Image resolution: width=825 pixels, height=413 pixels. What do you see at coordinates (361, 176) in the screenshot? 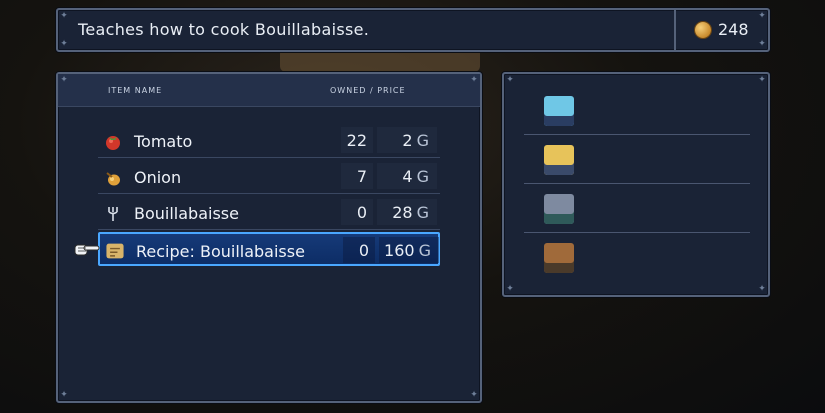
I see `item-owned-count: 7` at bounding box center [361, 176].